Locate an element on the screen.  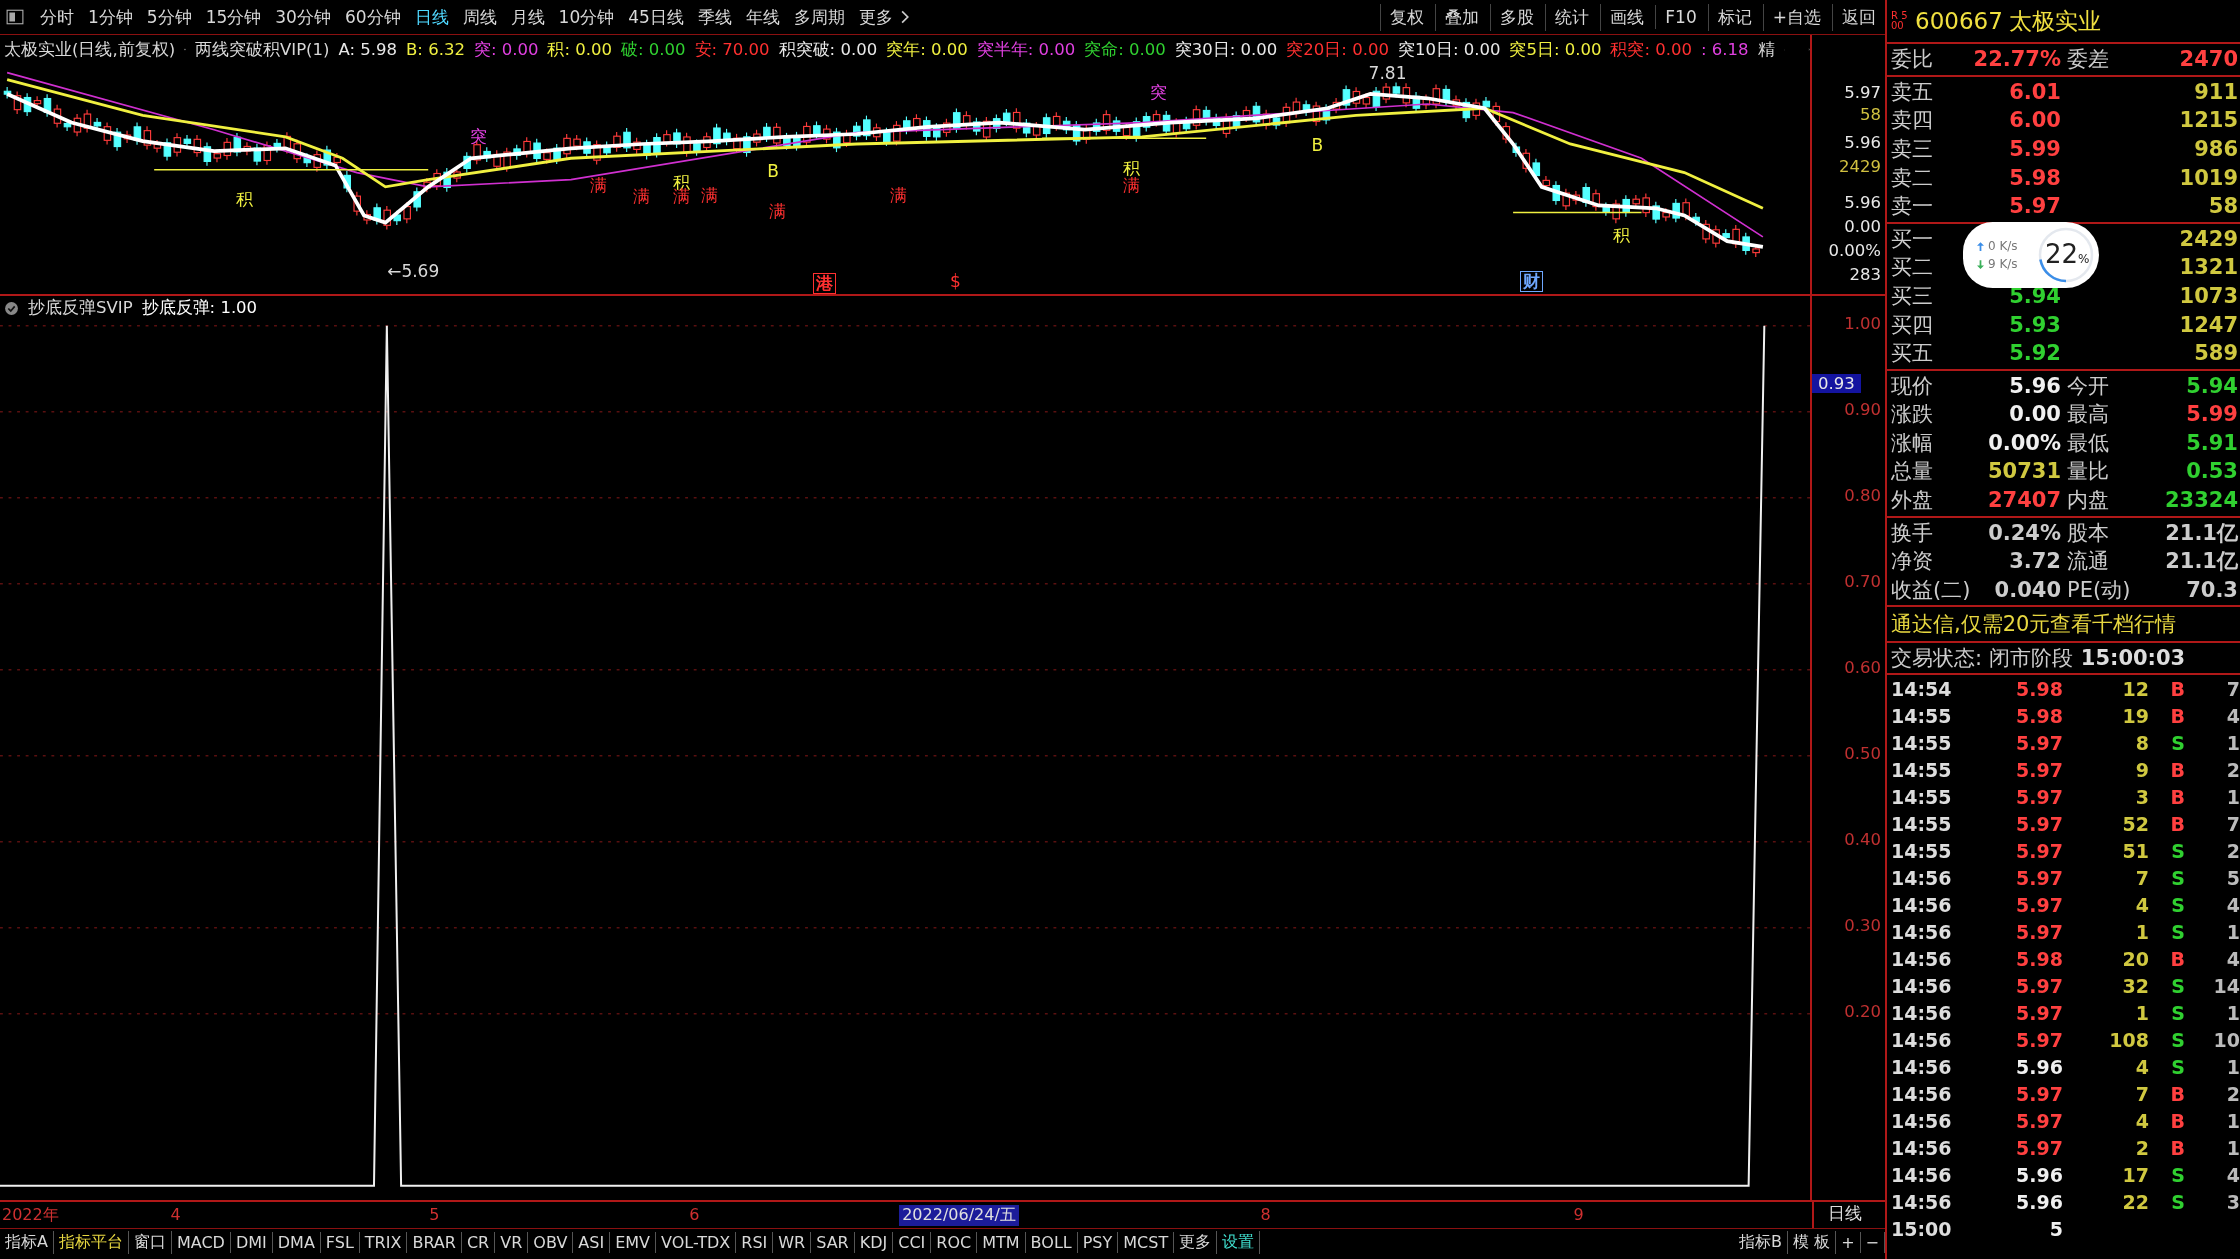
trade-side: B is located at coordinates (2177, 823).